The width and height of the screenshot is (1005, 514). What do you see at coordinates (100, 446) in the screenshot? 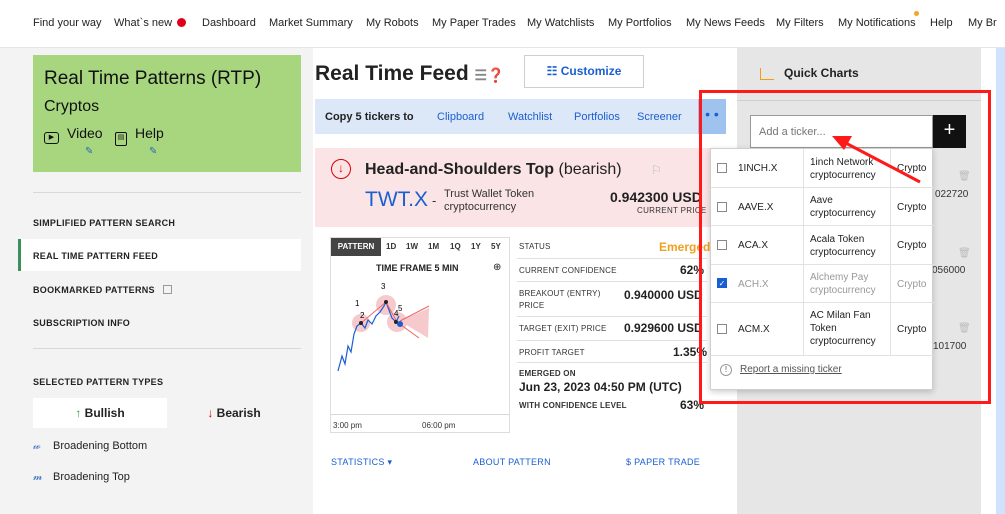
I see `pattern-type-label: Broadening Bottom` at bounding box center [100, 446].